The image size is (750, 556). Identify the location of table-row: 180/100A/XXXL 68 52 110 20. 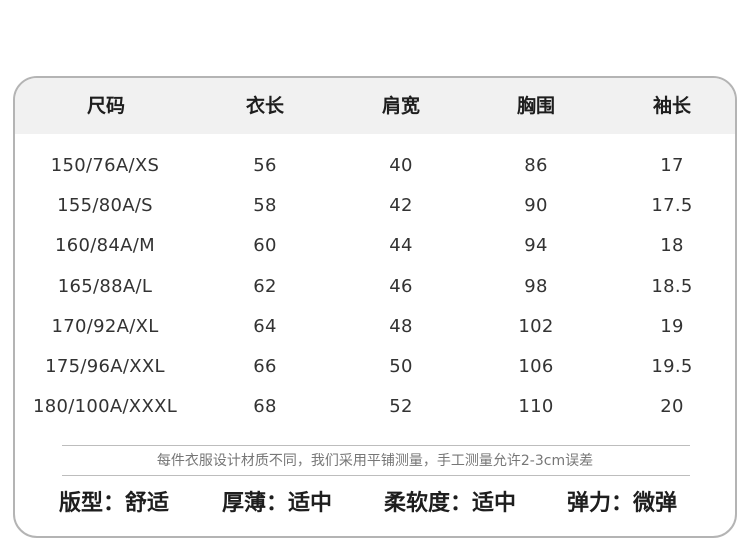
(375, 407).